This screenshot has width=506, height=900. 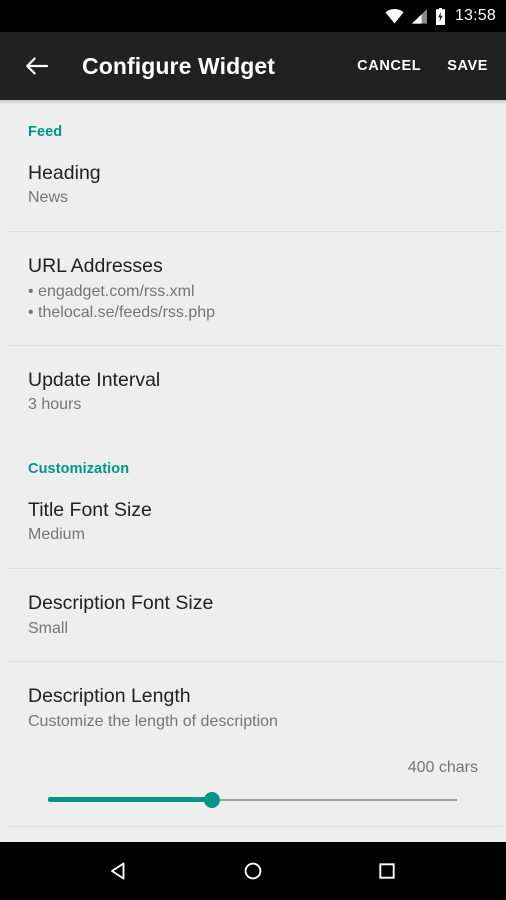 I want to click on preference-summary: 3 hours, so click(x=55, y=405).